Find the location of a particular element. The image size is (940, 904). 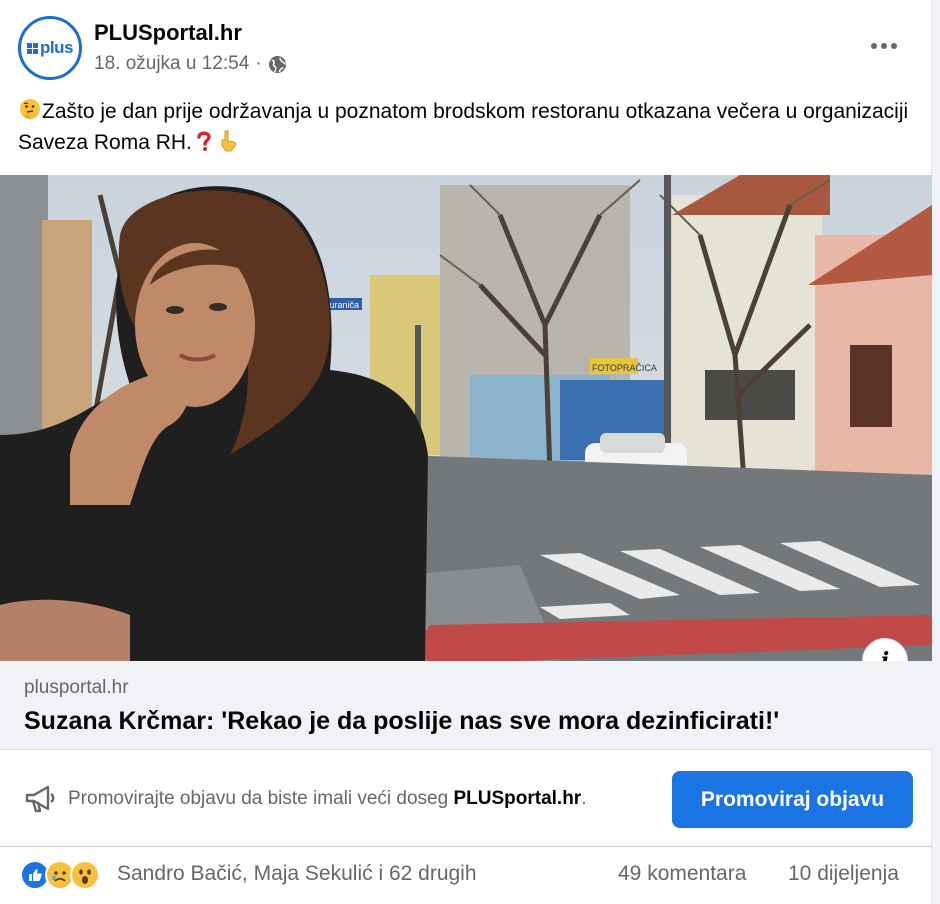

page-name-link: PLUSportal.hr is located at coordinates (168, 33).